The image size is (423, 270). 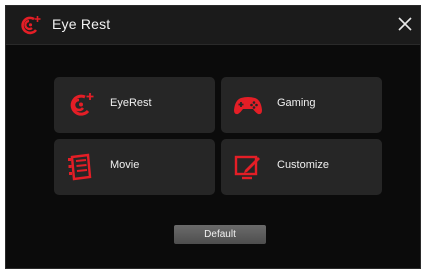 I want to click on movie-mode-button: Movie, so click(x=134, y=167).